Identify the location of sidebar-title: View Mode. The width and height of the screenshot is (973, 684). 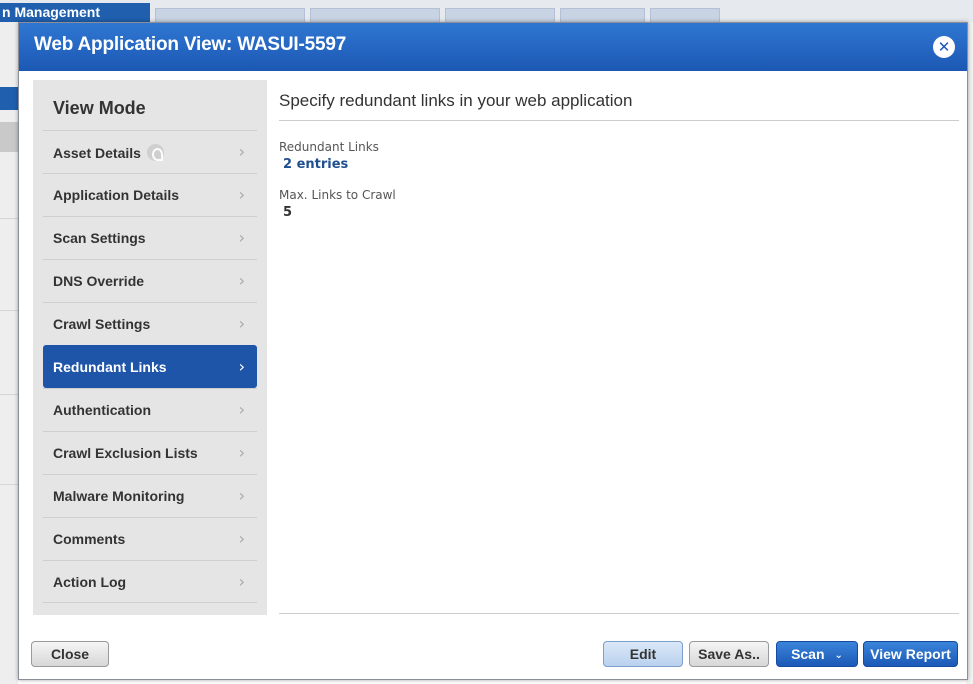
(99, 108).